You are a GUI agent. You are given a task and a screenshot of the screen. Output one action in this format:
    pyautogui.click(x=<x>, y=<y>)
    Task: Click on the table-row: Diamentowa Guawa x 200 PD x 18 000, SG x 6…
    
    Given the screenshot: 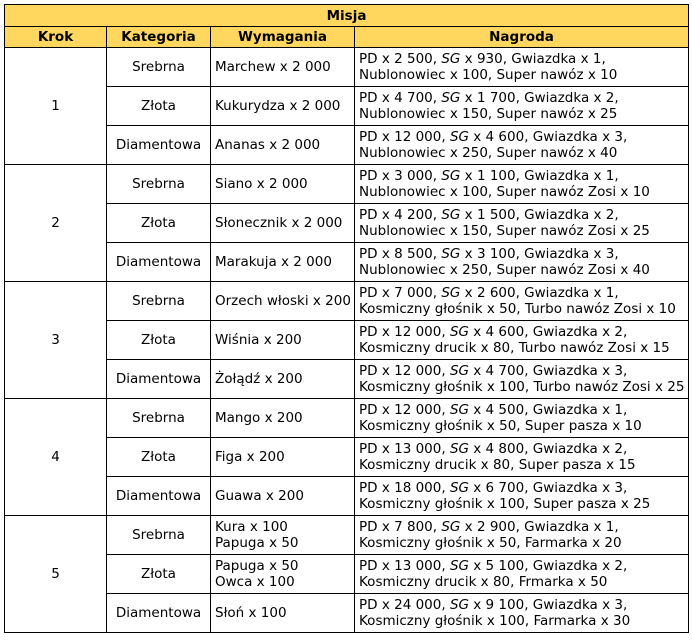 What is the action you would take?
    pyautogui.click(x=347, y=496)
    